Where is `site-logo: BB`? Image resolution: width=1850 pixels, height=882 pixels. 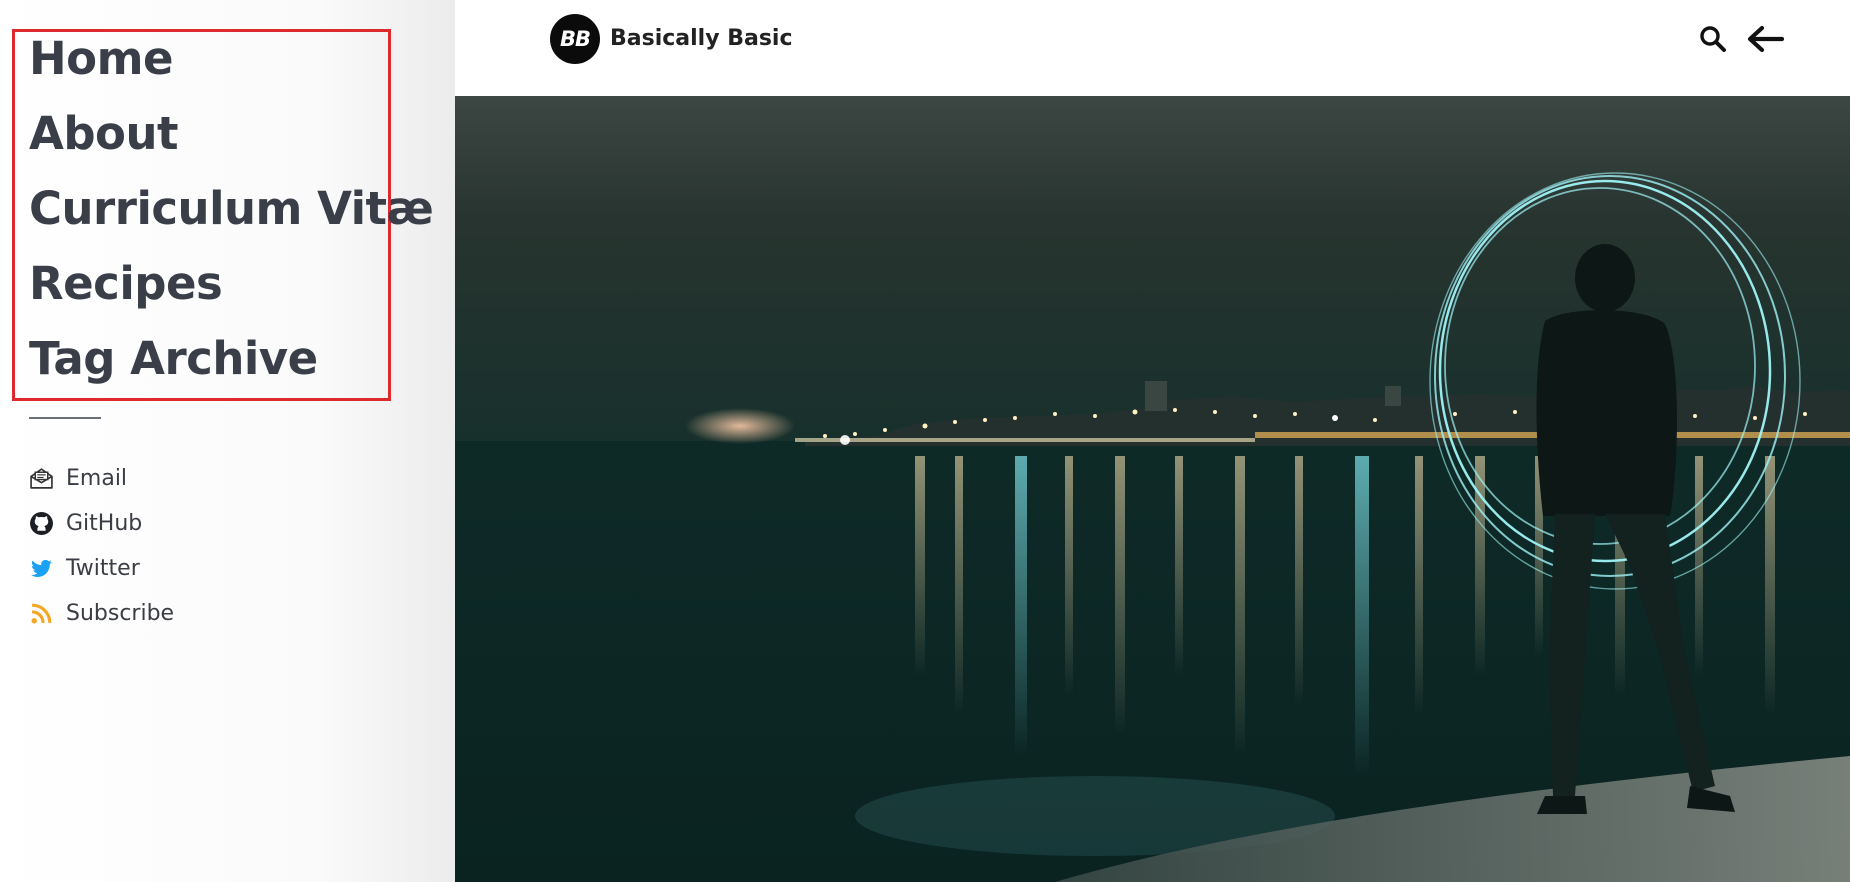
site-logo: BB is located at coordinates (575, 39).